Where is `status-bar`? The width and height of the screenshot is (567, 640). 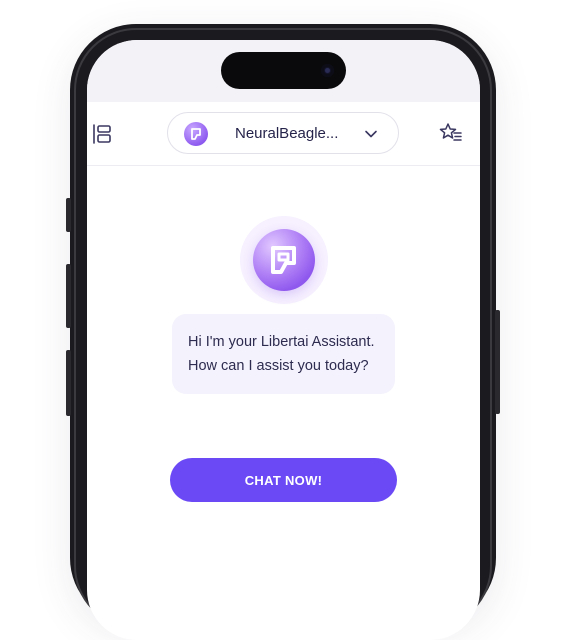
status-bar is located at coordinates (283, 71).